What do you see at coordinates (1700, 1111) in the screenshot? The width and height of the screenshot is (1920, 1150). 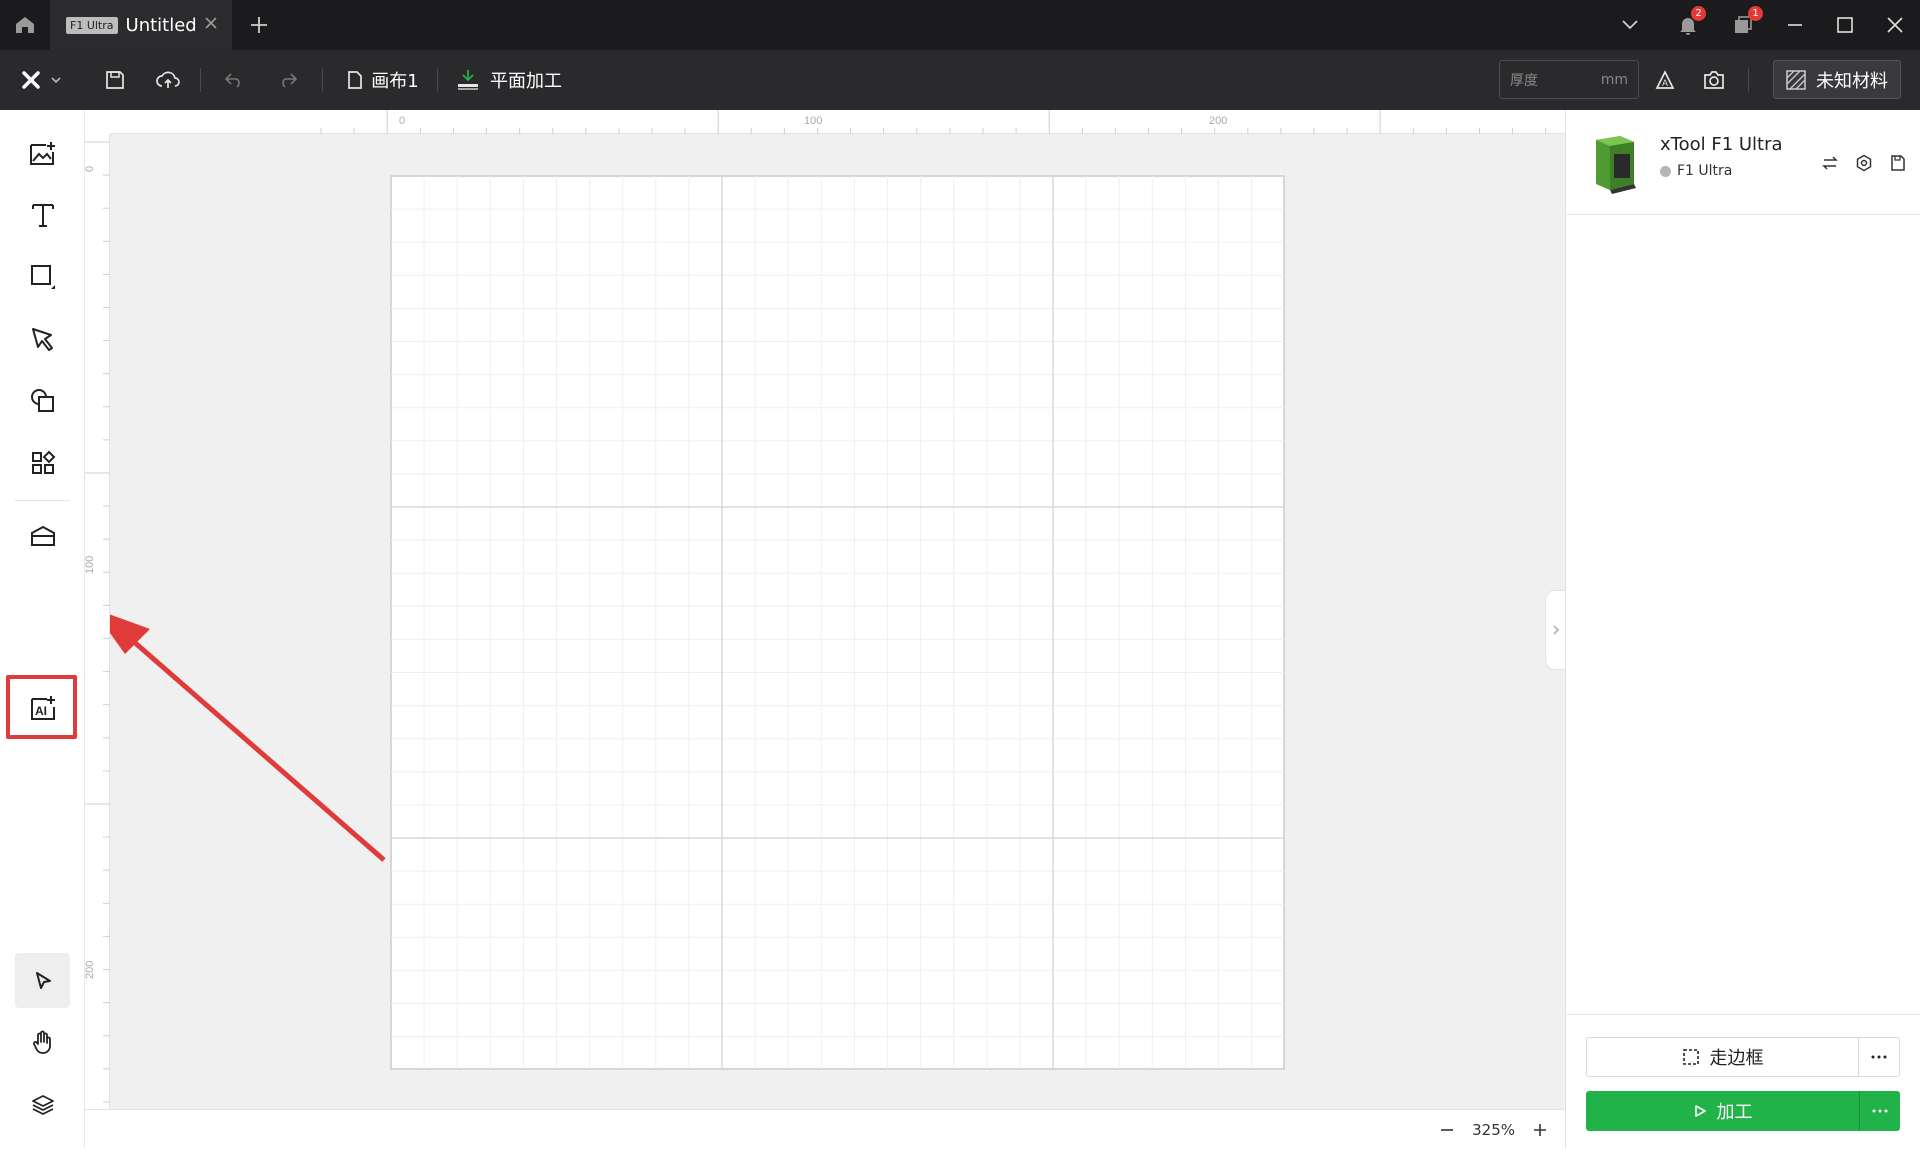 I see `play-icon` at bounding box center [1700, 1111].